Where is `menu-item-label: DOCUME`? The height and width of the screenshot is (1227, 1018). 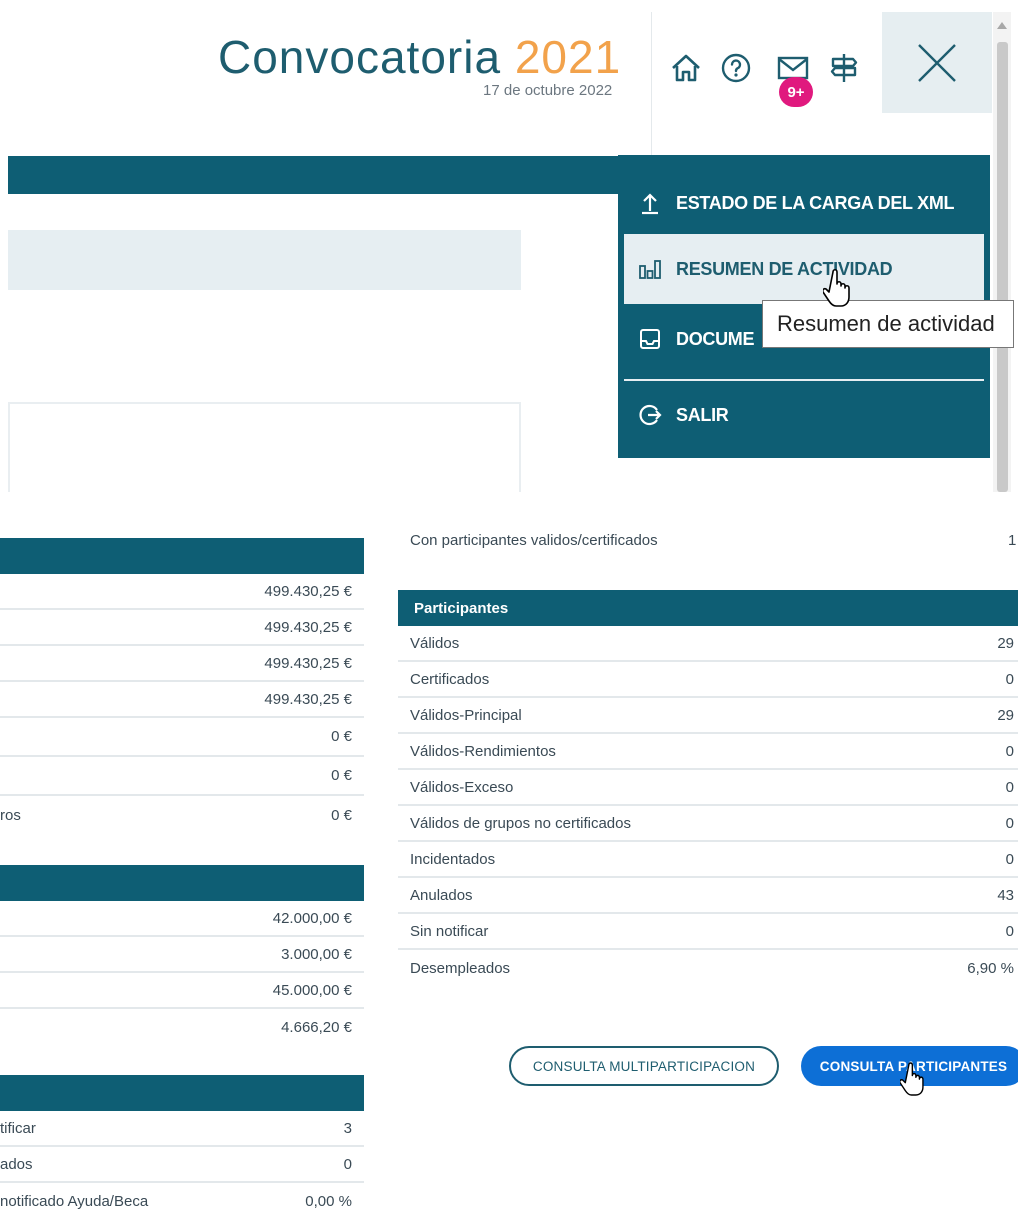
menu-item-label: DOCUME is located at coordinates (715, 338).